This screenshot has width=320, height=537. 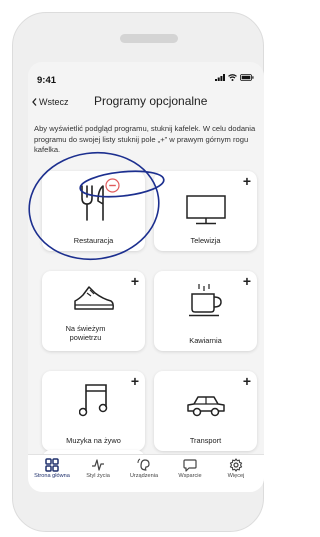 What do you see at coordinates (93, 440) in the screenshot?
I see `tile-label: Muzyka na żywo` at bounding box center [93, 440].